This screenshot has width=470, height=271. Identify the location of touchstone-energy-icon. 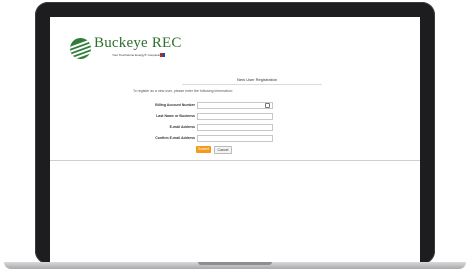
(162, 55).